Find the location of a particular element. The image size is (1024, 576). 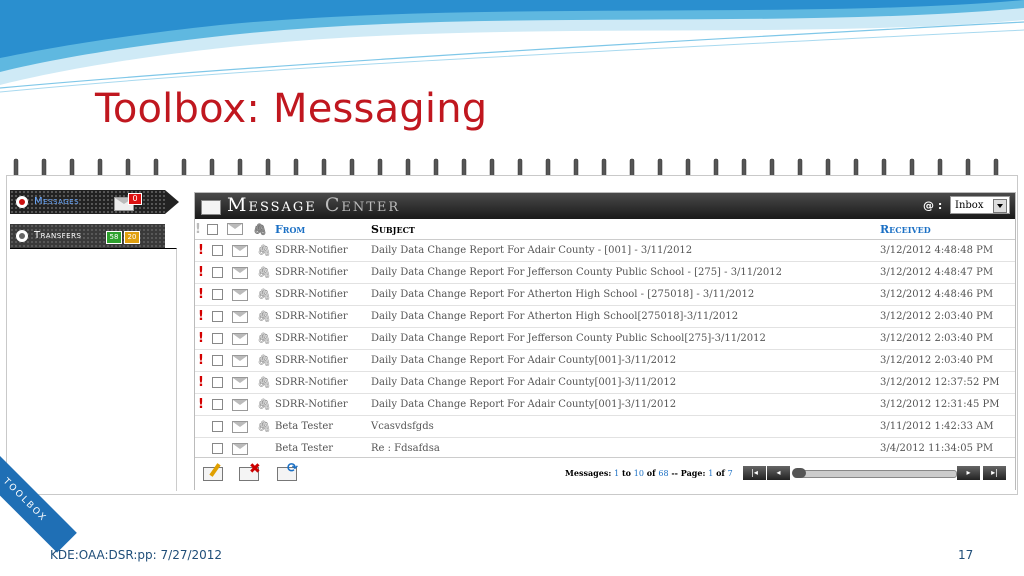

sidebar-item-messages: Messages 0 is located at coordinates (87, 202).